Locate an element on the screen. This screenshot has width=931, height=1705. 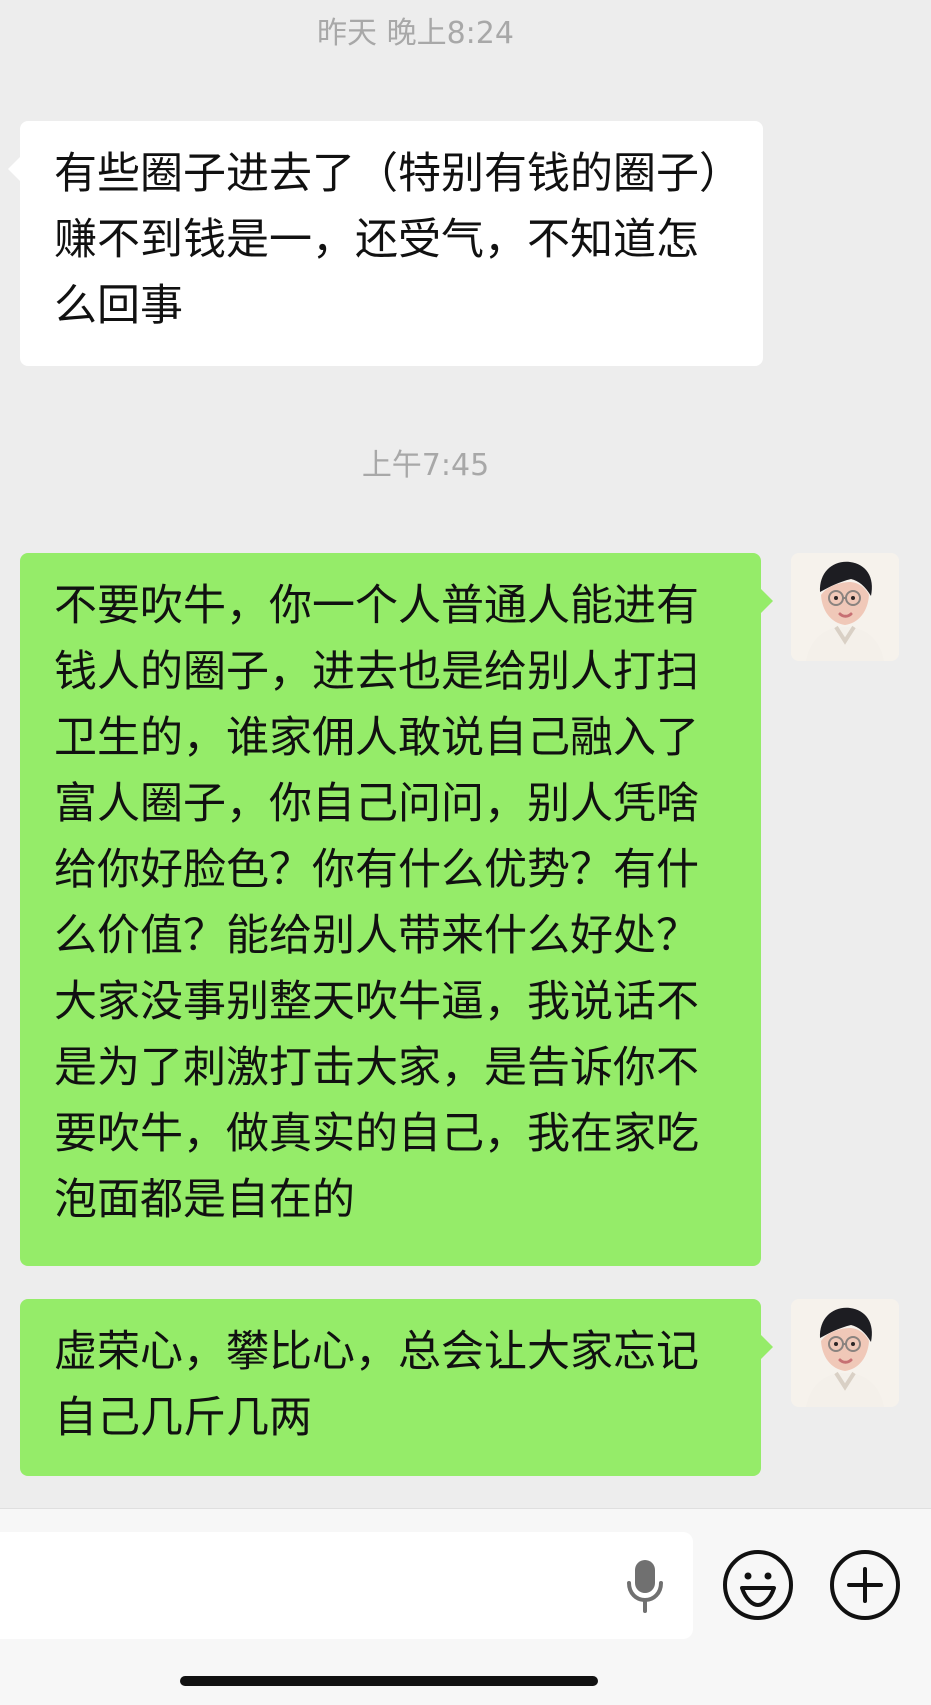
incoming-message-bubble: 有些圈子进去了（特别有钱的圈子）赚不到钱是一，还受气，不知道怎么回事 is located at coordinates (385, 243).